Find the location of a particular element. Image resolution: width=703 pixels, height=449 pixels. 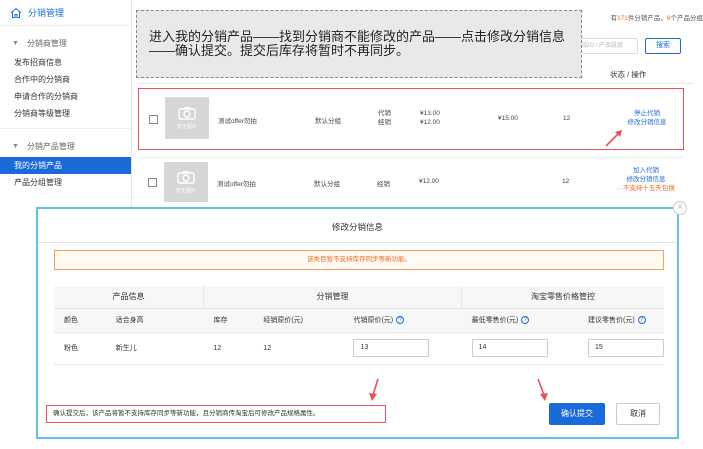

exchange-warning: ◌ 不支持十五天包换 is located at coordinates (646, 188).